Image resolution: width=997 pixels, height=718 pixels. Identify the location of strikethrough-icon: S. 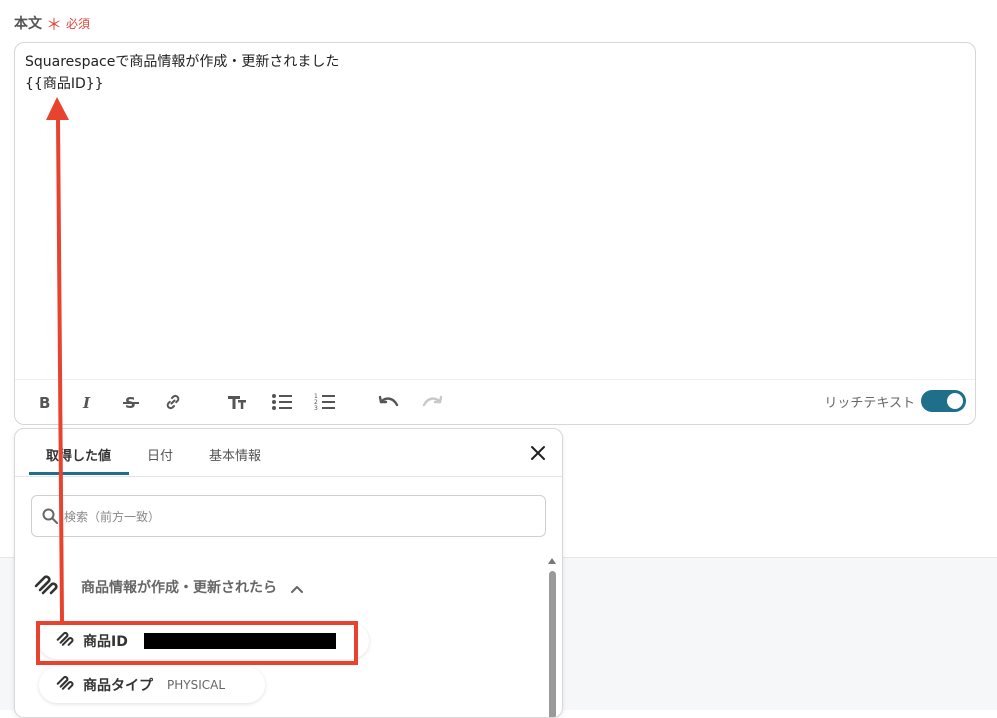
(131, 402).